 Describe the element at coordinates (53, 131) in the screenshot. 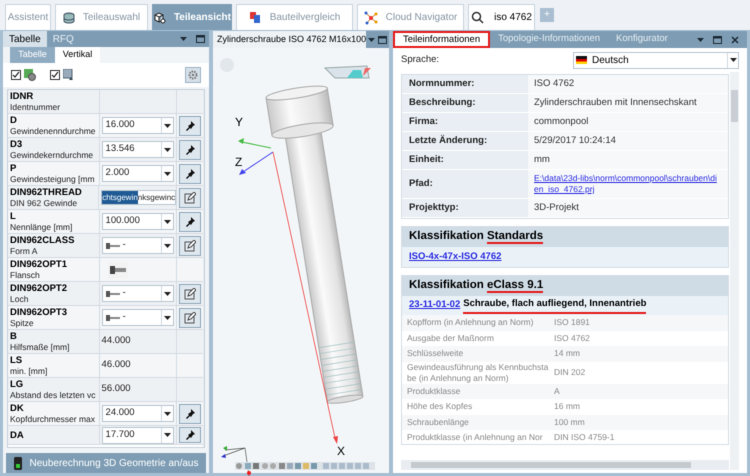

I see `parameter-description: Gewindenenndurchme` at that location.